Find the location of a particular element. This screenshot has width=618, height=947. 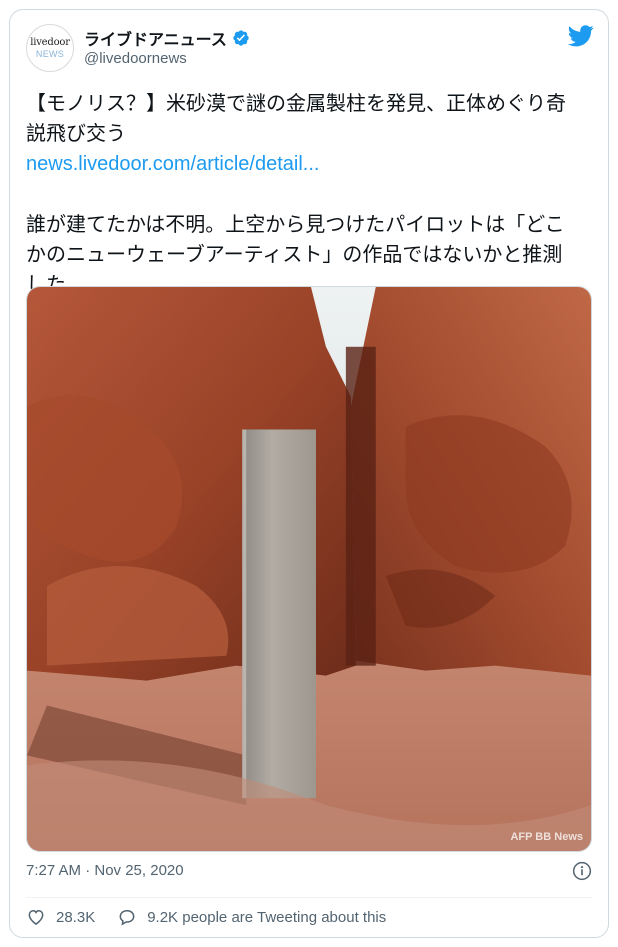

display-name: ライブドアニュース is located at coordinates (155, 38).